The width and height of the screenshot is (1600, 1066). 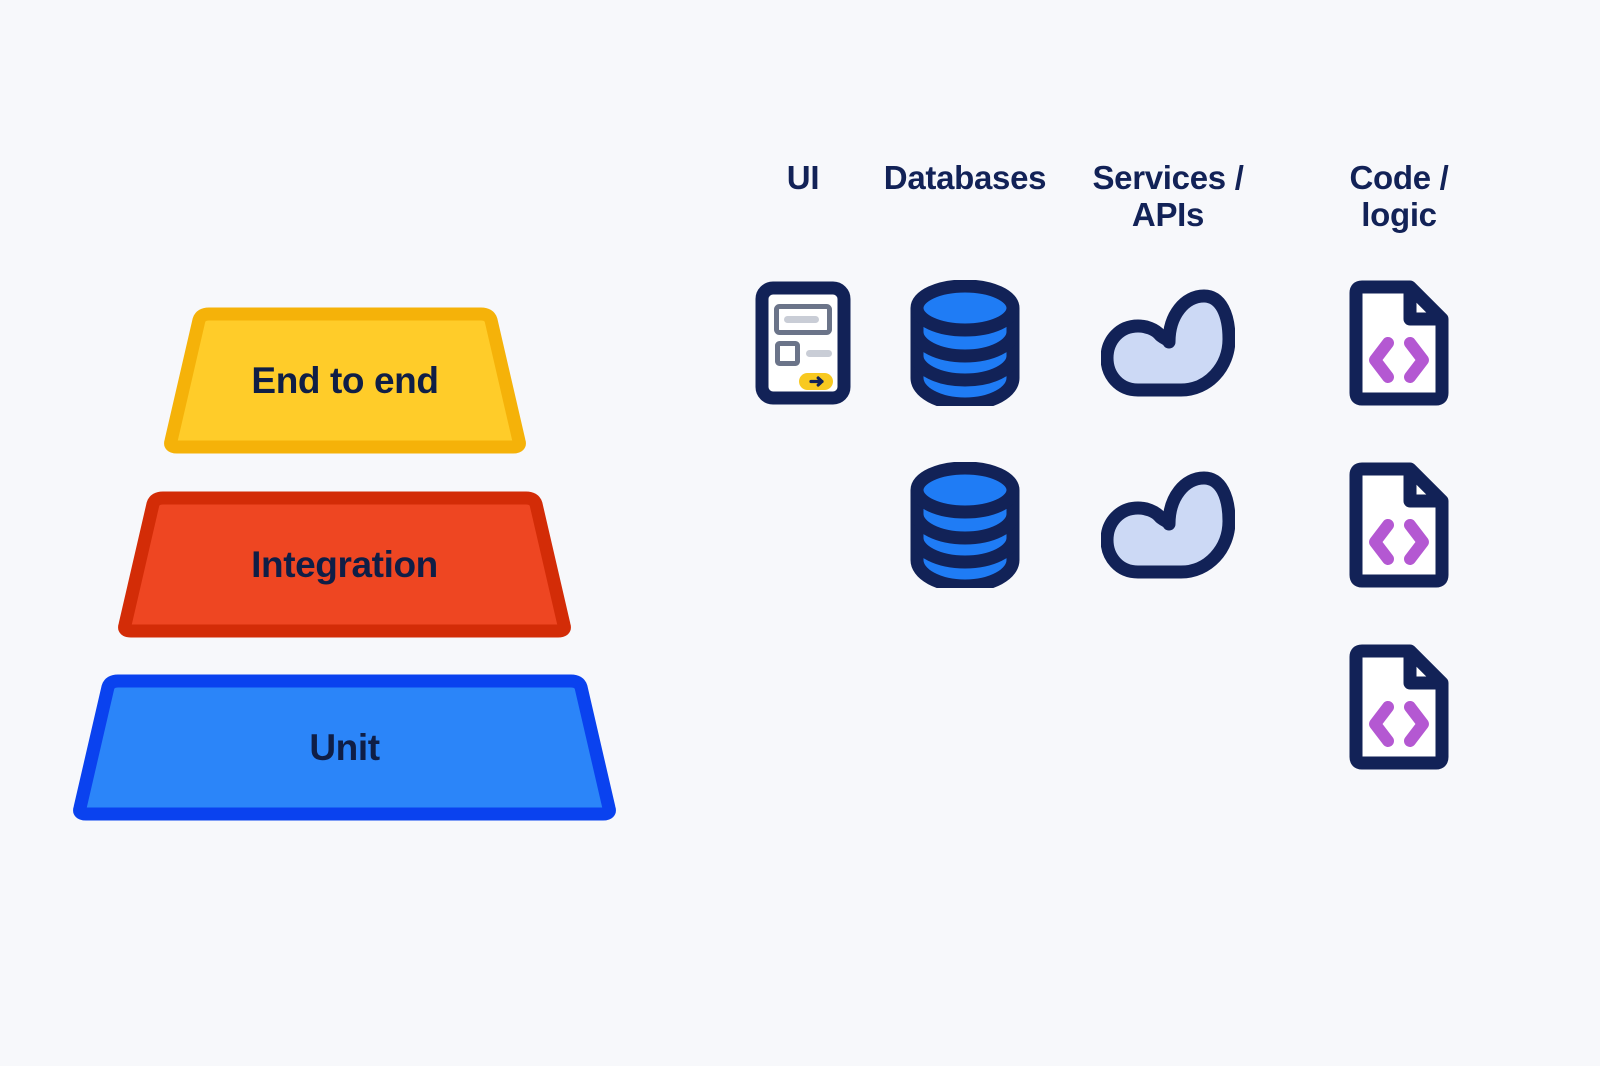 I want to click on grid-cell-code-integration, so click(x=1399, y=525).